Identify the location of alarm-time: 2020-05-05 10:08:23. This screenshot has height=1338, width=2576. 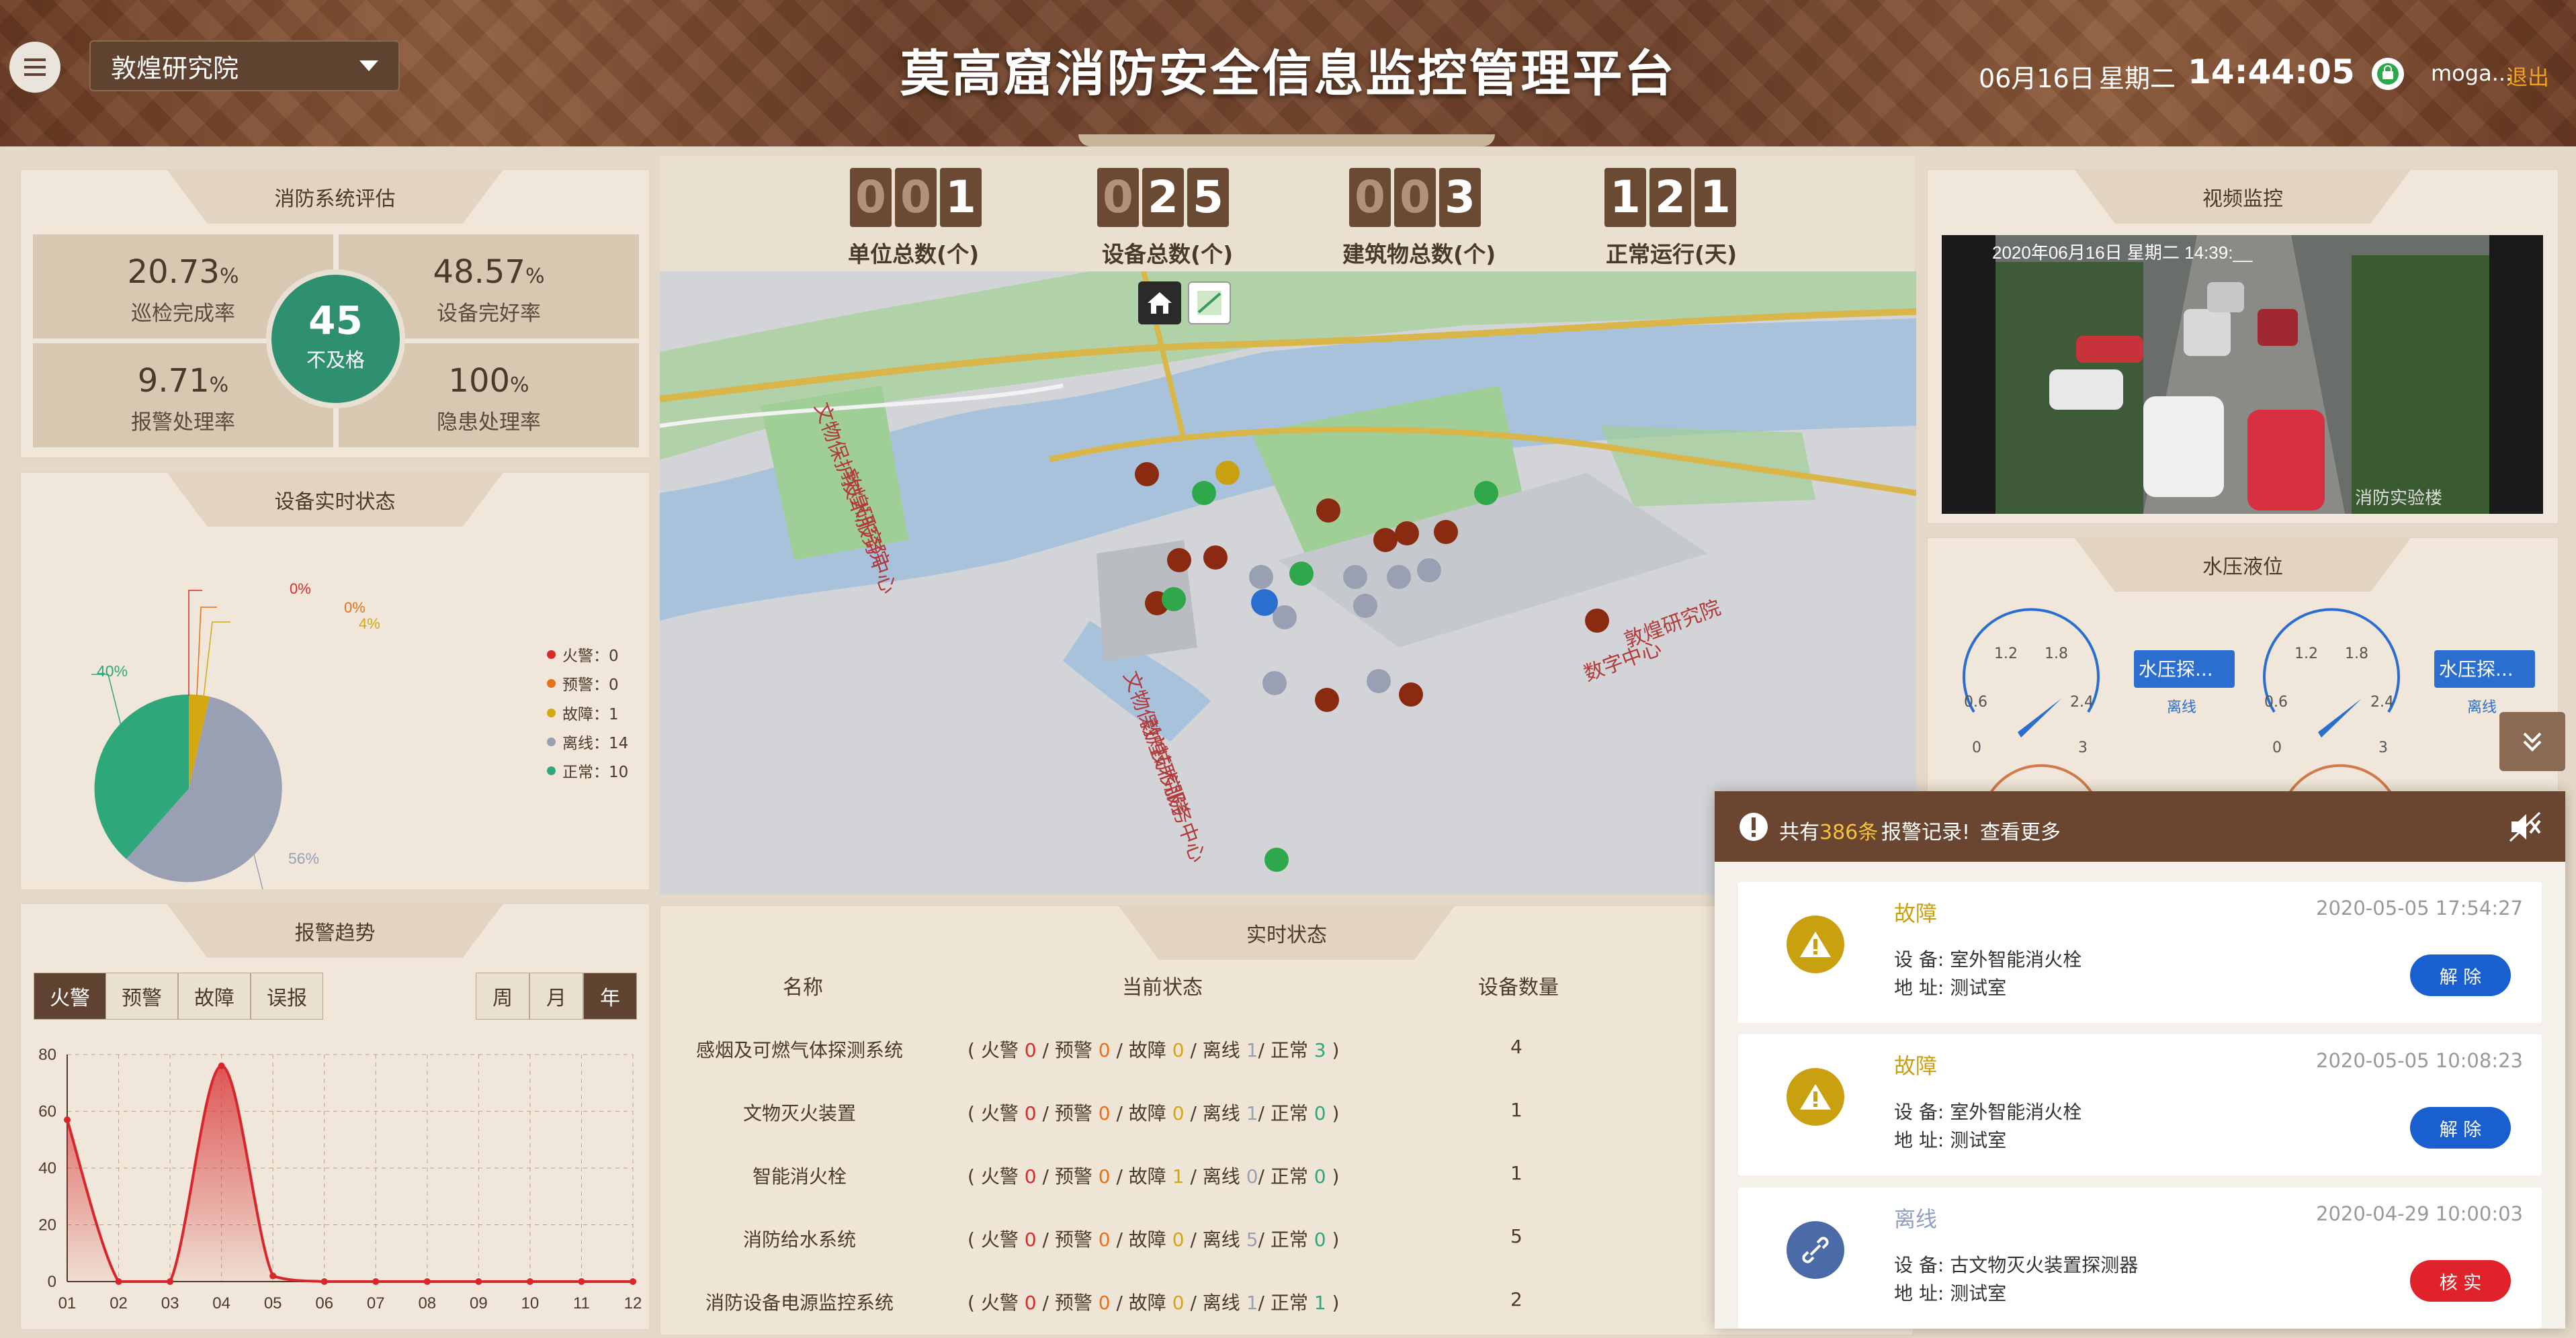
(2419, 1060).